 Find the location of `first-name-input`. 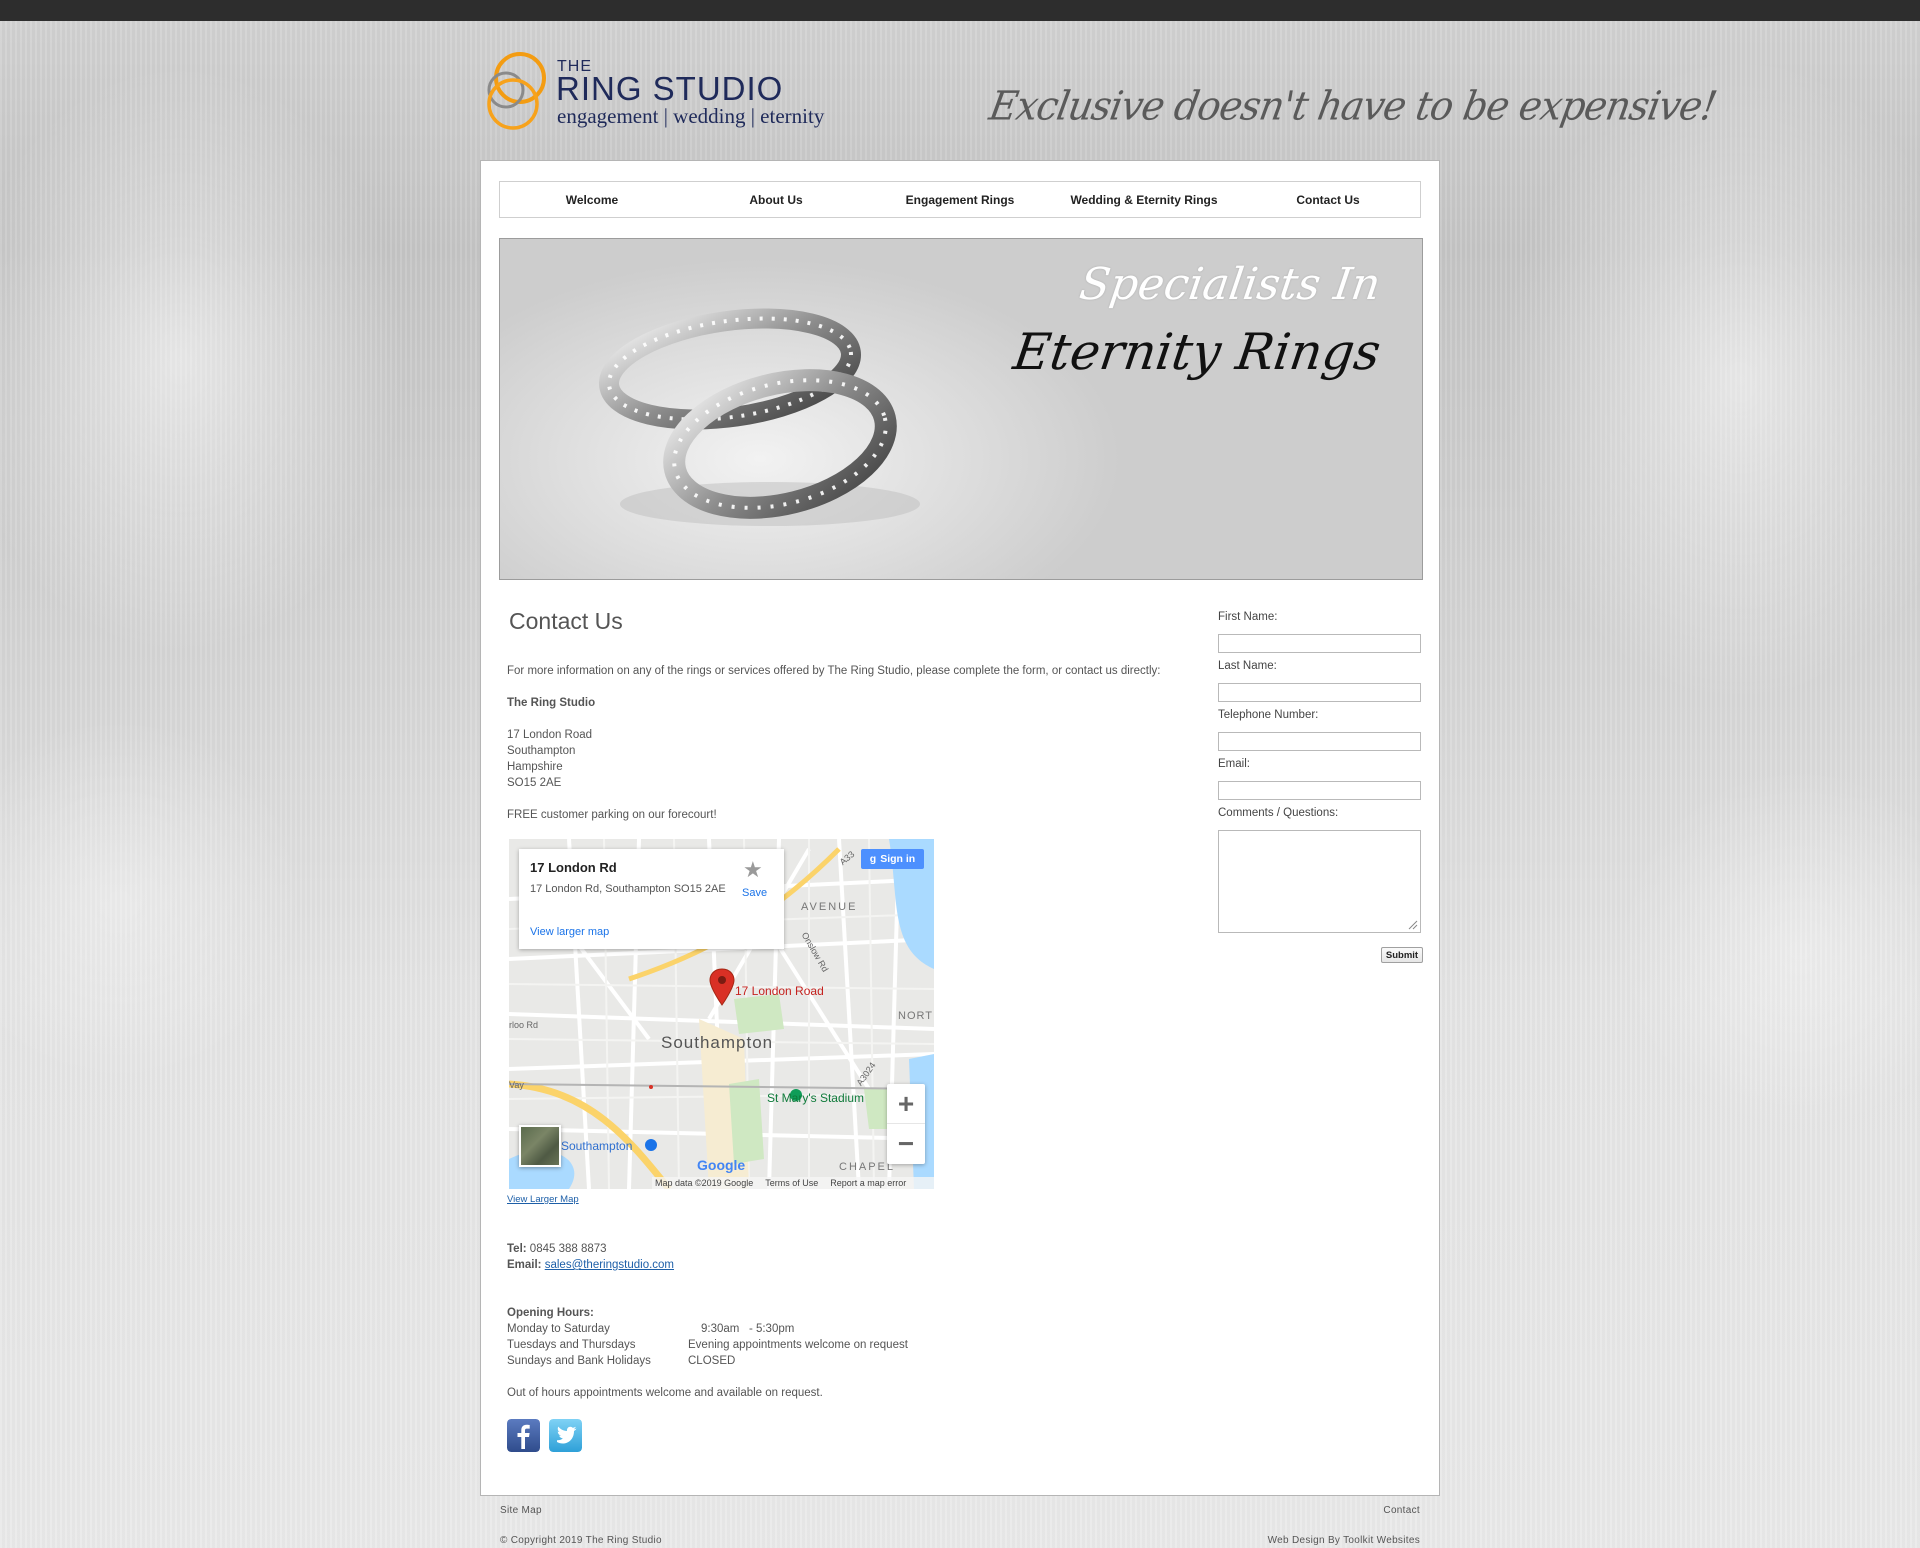

first-name-input is located at coordinates (1319, 643).